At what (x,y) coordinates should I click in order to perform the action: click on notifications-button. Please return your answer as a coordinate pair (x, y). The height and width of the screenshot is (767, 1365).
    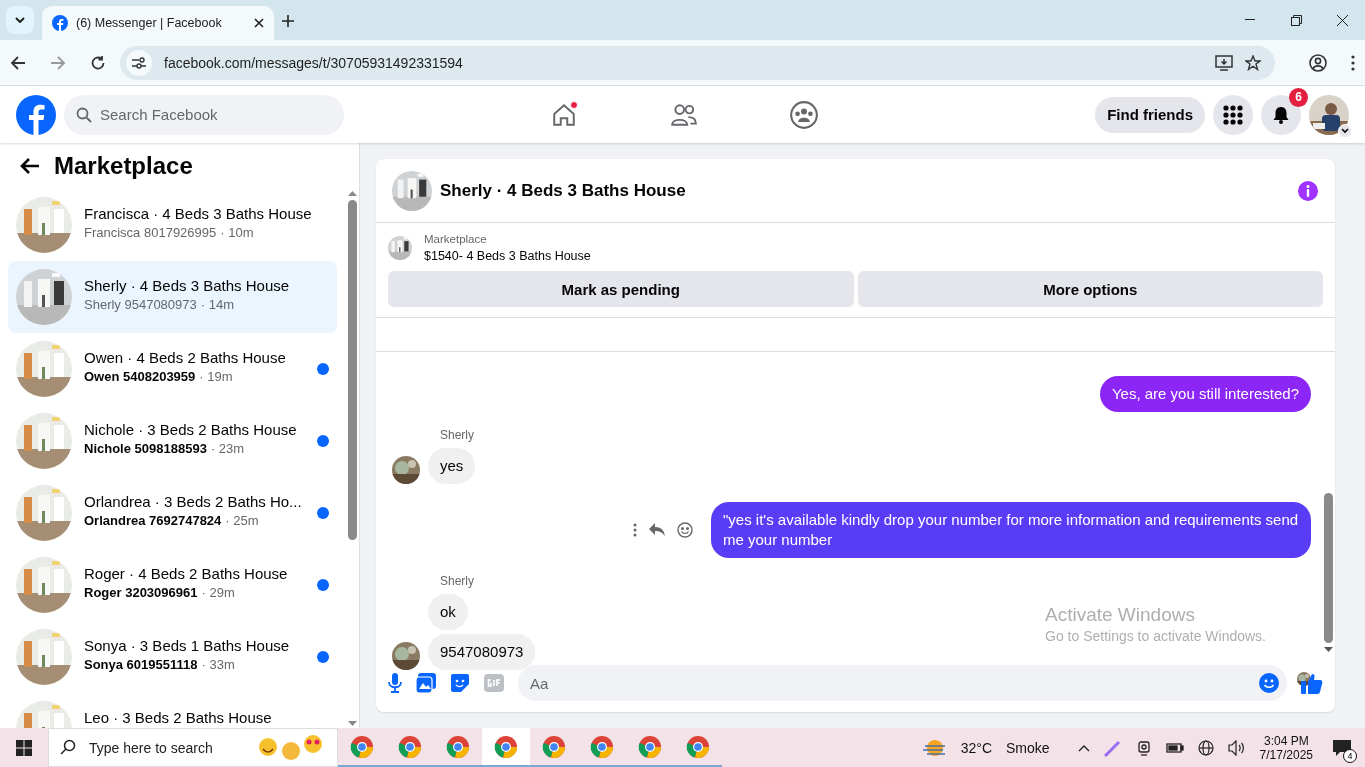
    Looking at the image, I should click on (1281, 114).